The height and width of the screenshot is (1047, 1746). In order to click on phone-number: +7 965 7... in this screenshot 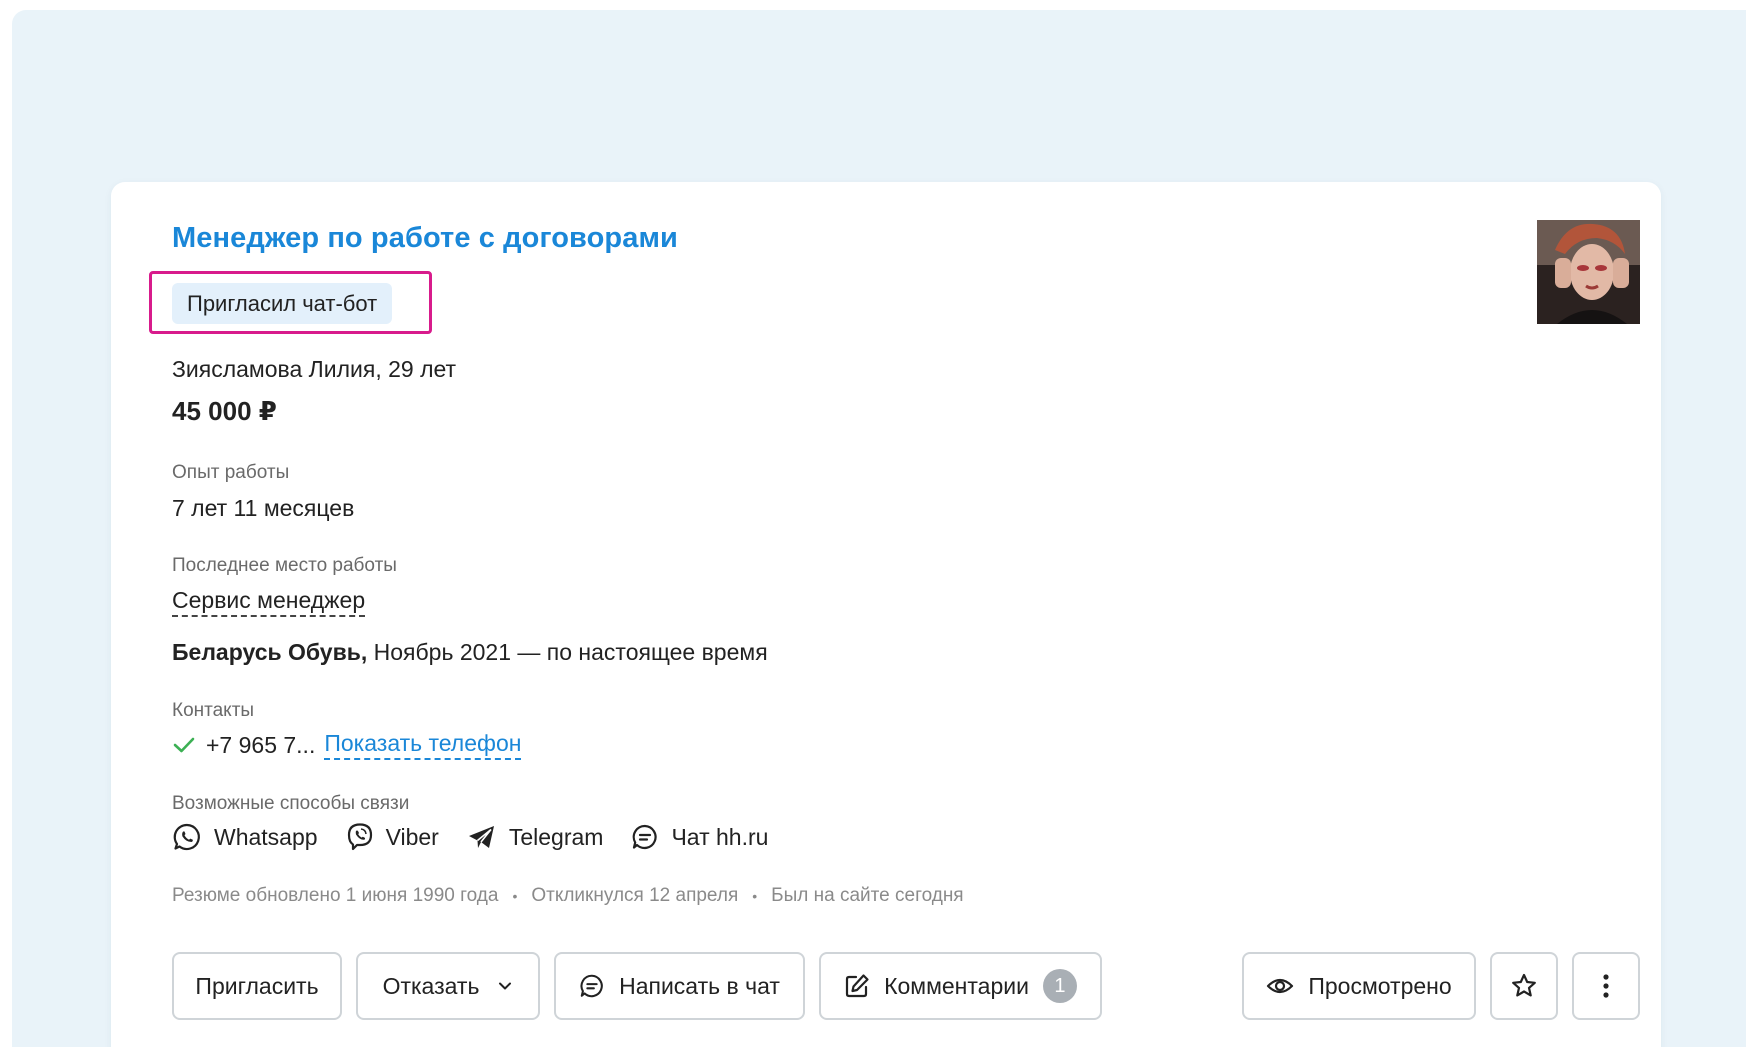, I will do `click(261, 744)`.